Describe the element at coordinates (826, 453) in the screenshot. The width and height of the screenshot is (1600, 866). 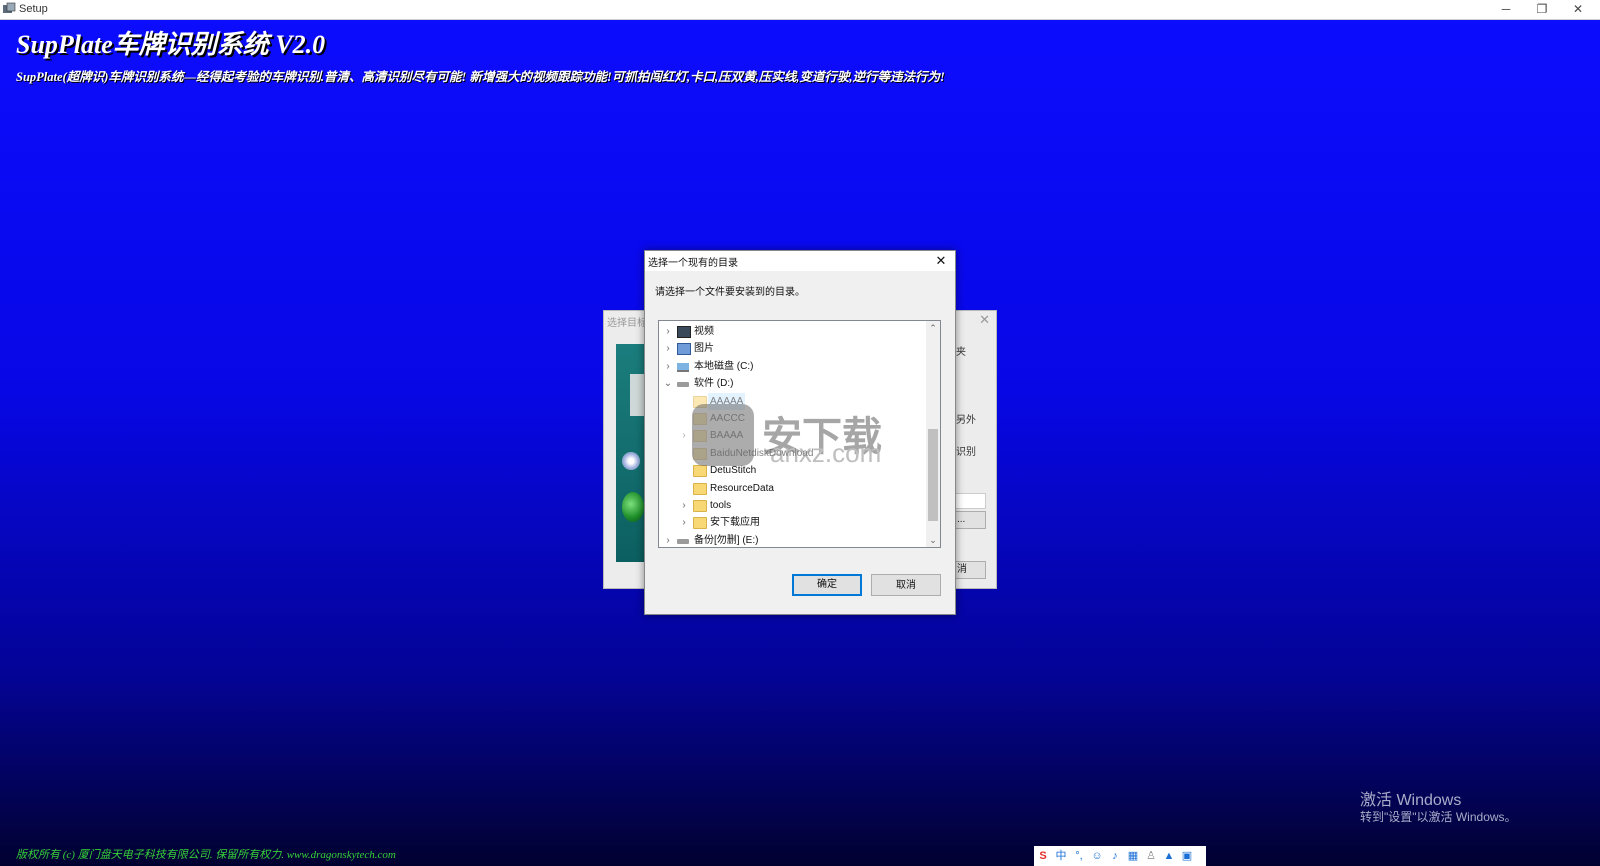
I see `download-logo-domain: anxz.com` at that location.